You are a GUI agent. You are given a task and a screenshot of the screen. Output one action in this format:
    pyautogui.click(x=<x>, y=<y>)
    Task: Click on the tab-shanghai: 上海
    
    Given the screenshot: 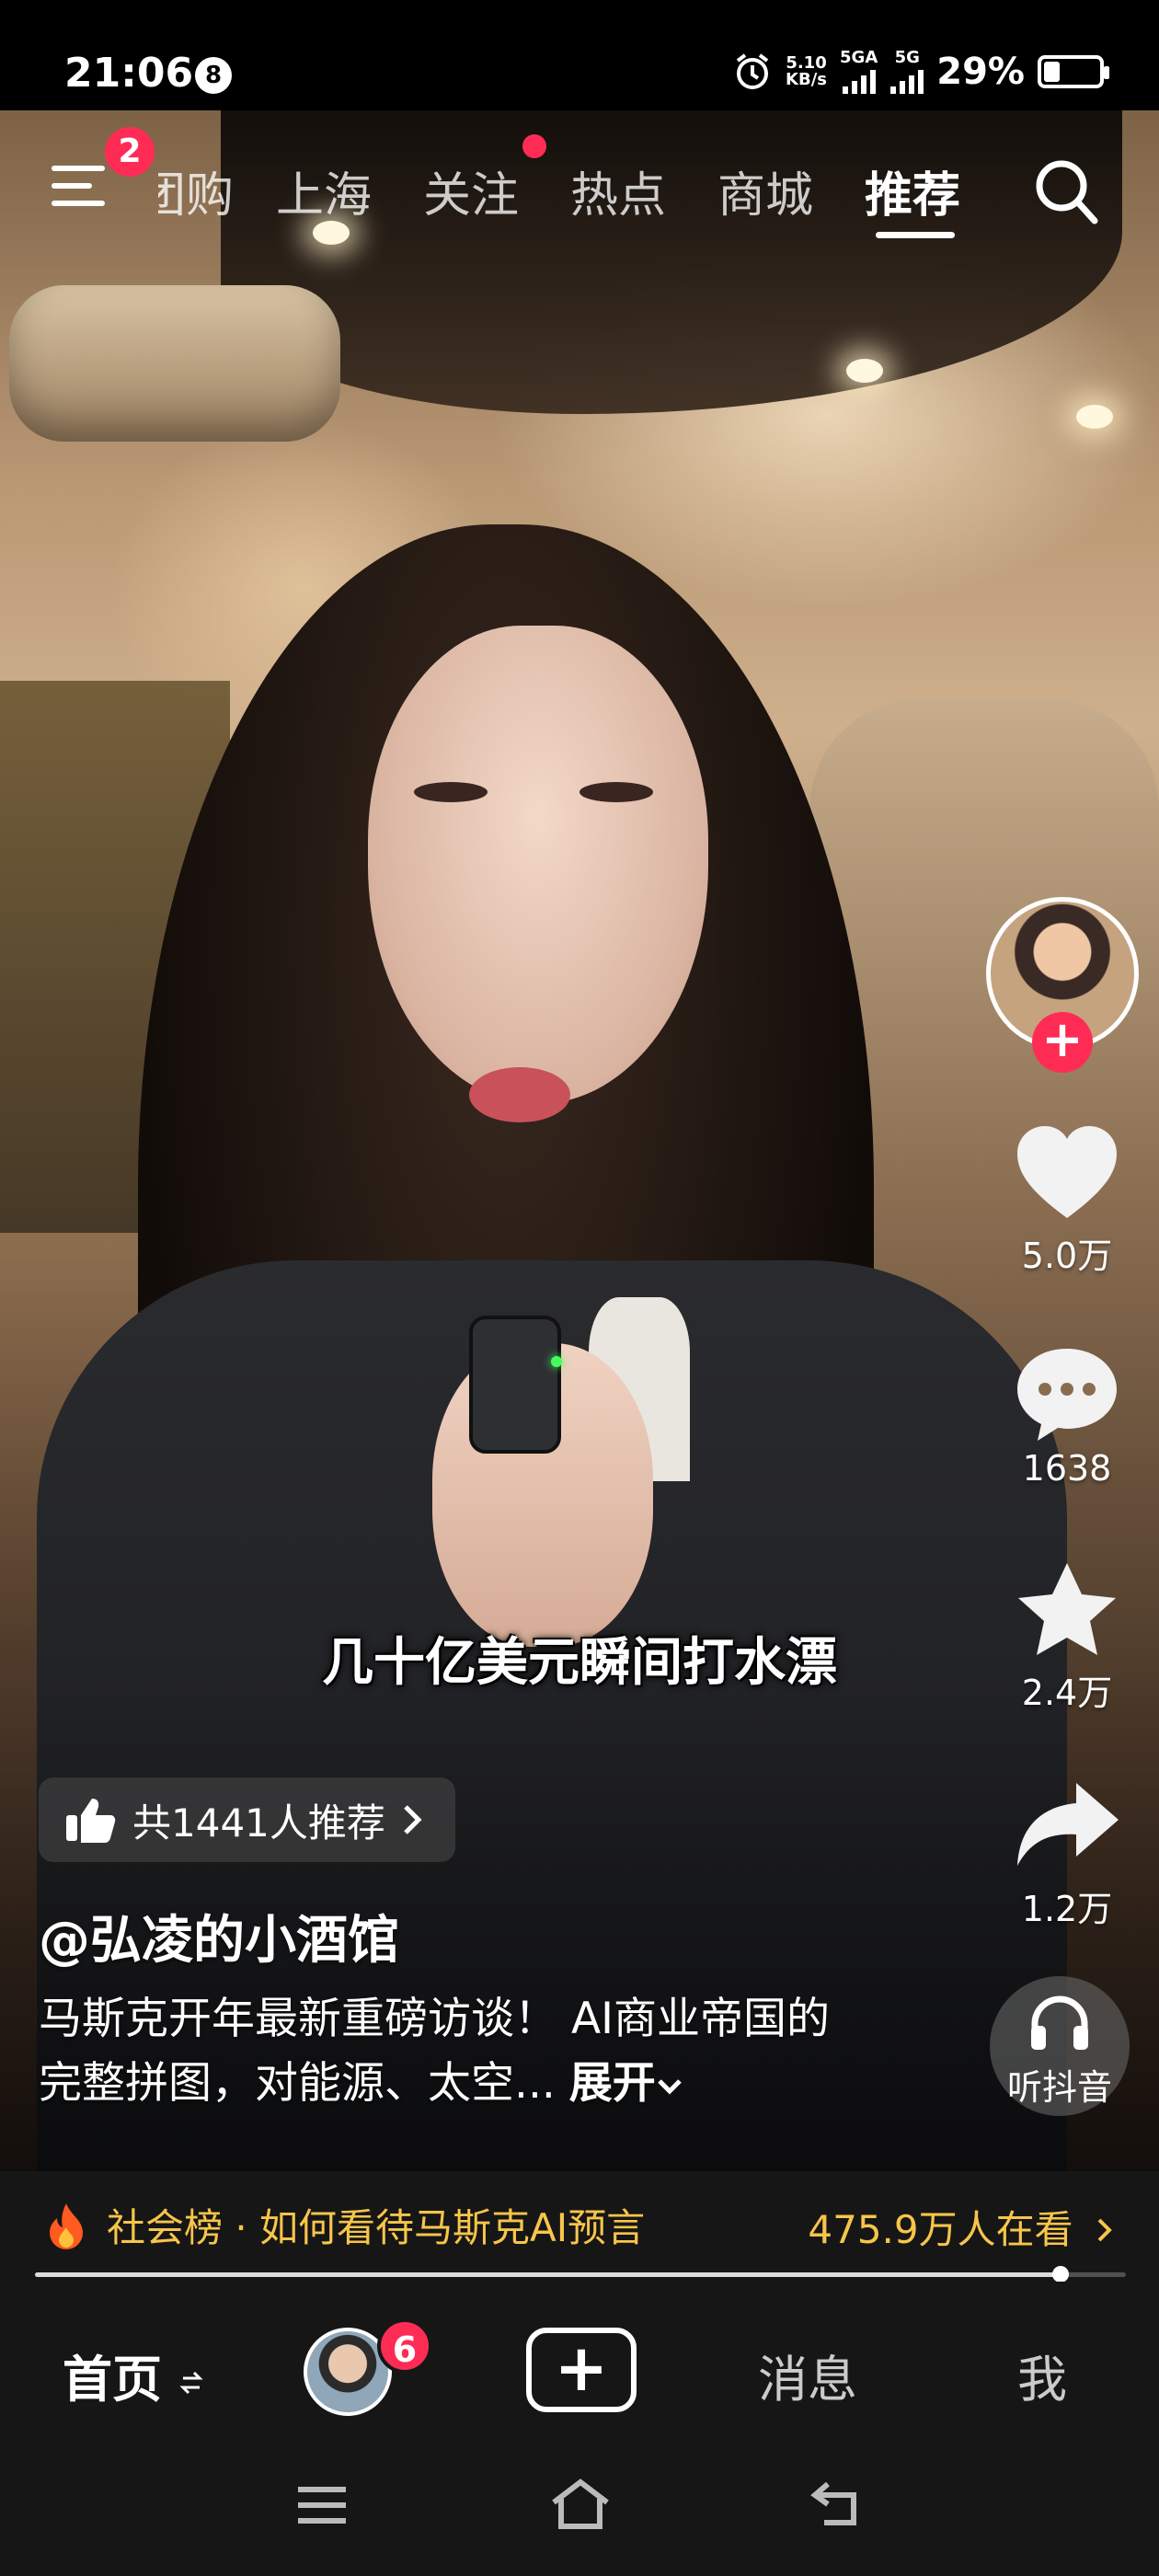 What is the action you would take?
    pyautogui.click(x=324, y=190)
    